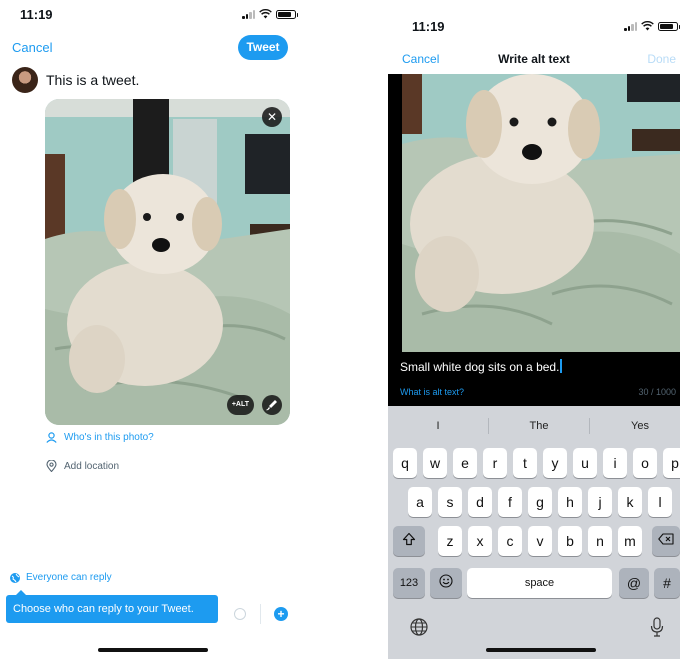  I want to click on suggestion-2: The, so click(539, 426).